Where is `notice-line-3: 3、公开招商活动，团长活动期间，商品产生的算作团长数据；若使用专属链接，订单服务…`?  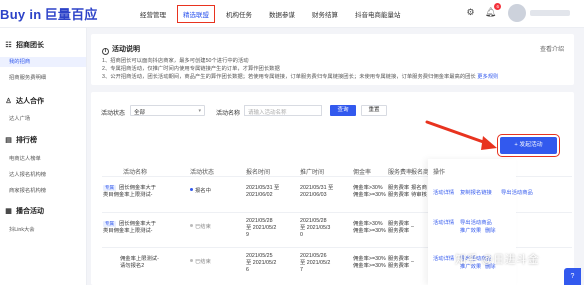 notice-line-3: 3、公开招商活动，团长活动期间，商品产生的算作团长数据；若使用专属链接，订单服务… is located at coordinates (300, 77).